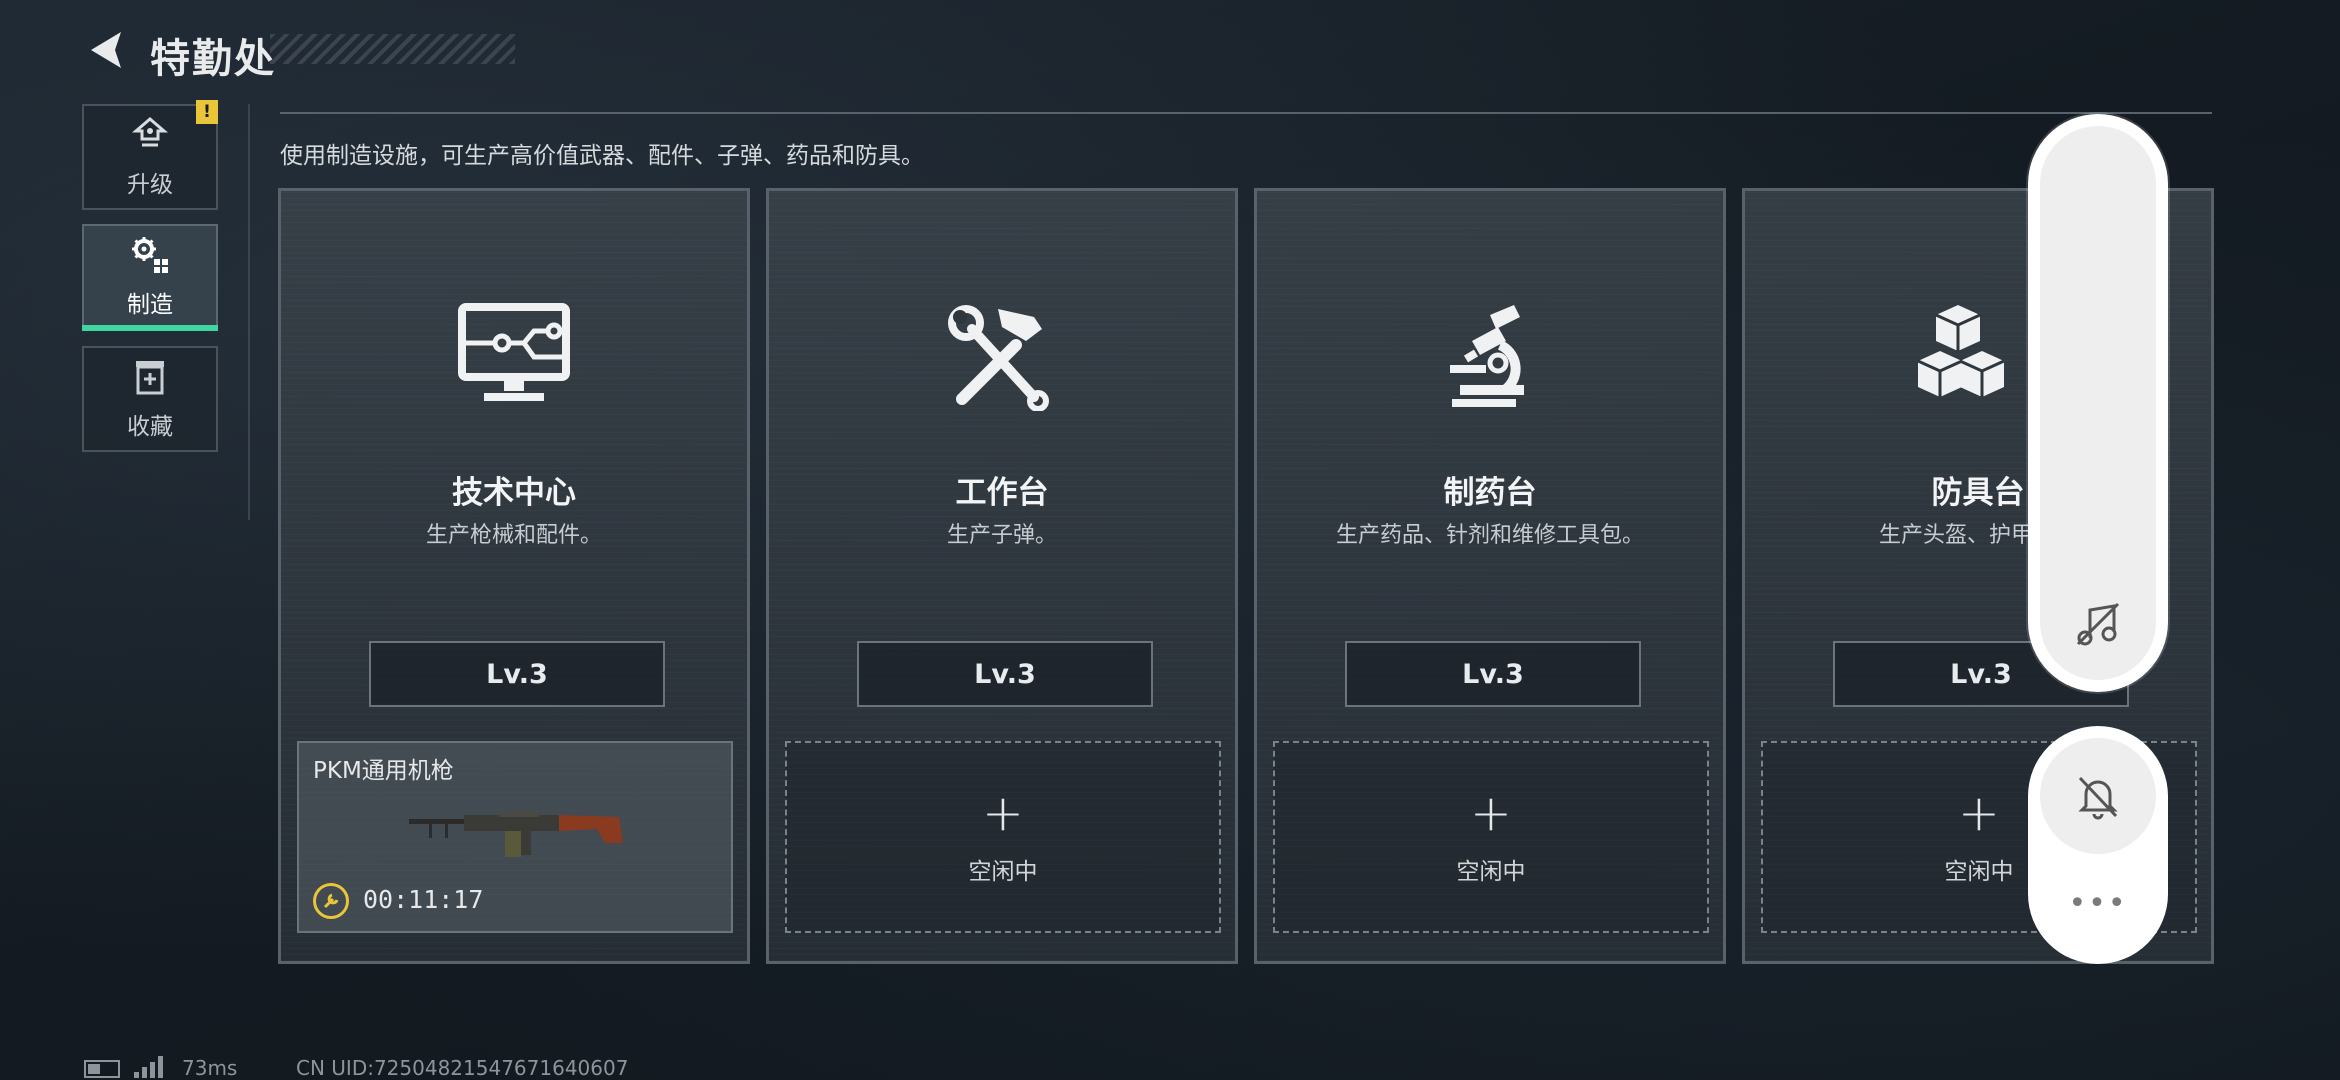  I want to click on wrench-timer-icon, so click(331, 901).